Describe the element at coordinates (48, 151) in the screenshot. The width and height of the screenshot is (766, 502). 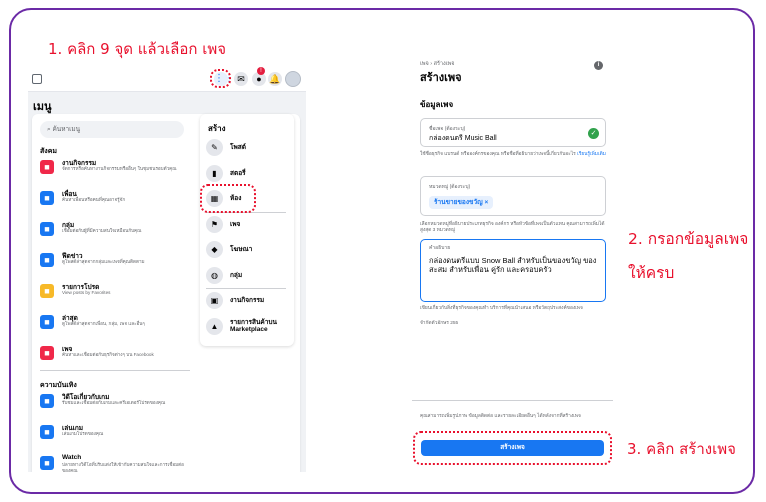
I see `social-section-header: สังคม` at that location.